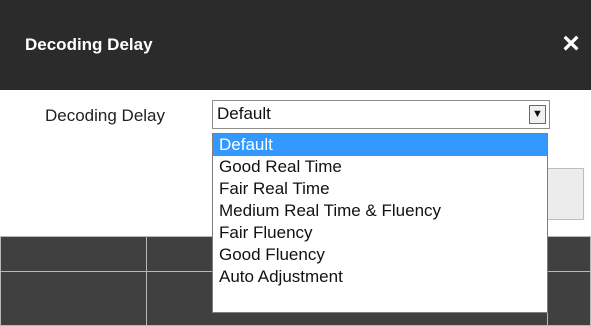  Describe the element at coordinates (380, 233) in the screenshot. I see `option-fair-fluency: Fair Fluency` at that location.